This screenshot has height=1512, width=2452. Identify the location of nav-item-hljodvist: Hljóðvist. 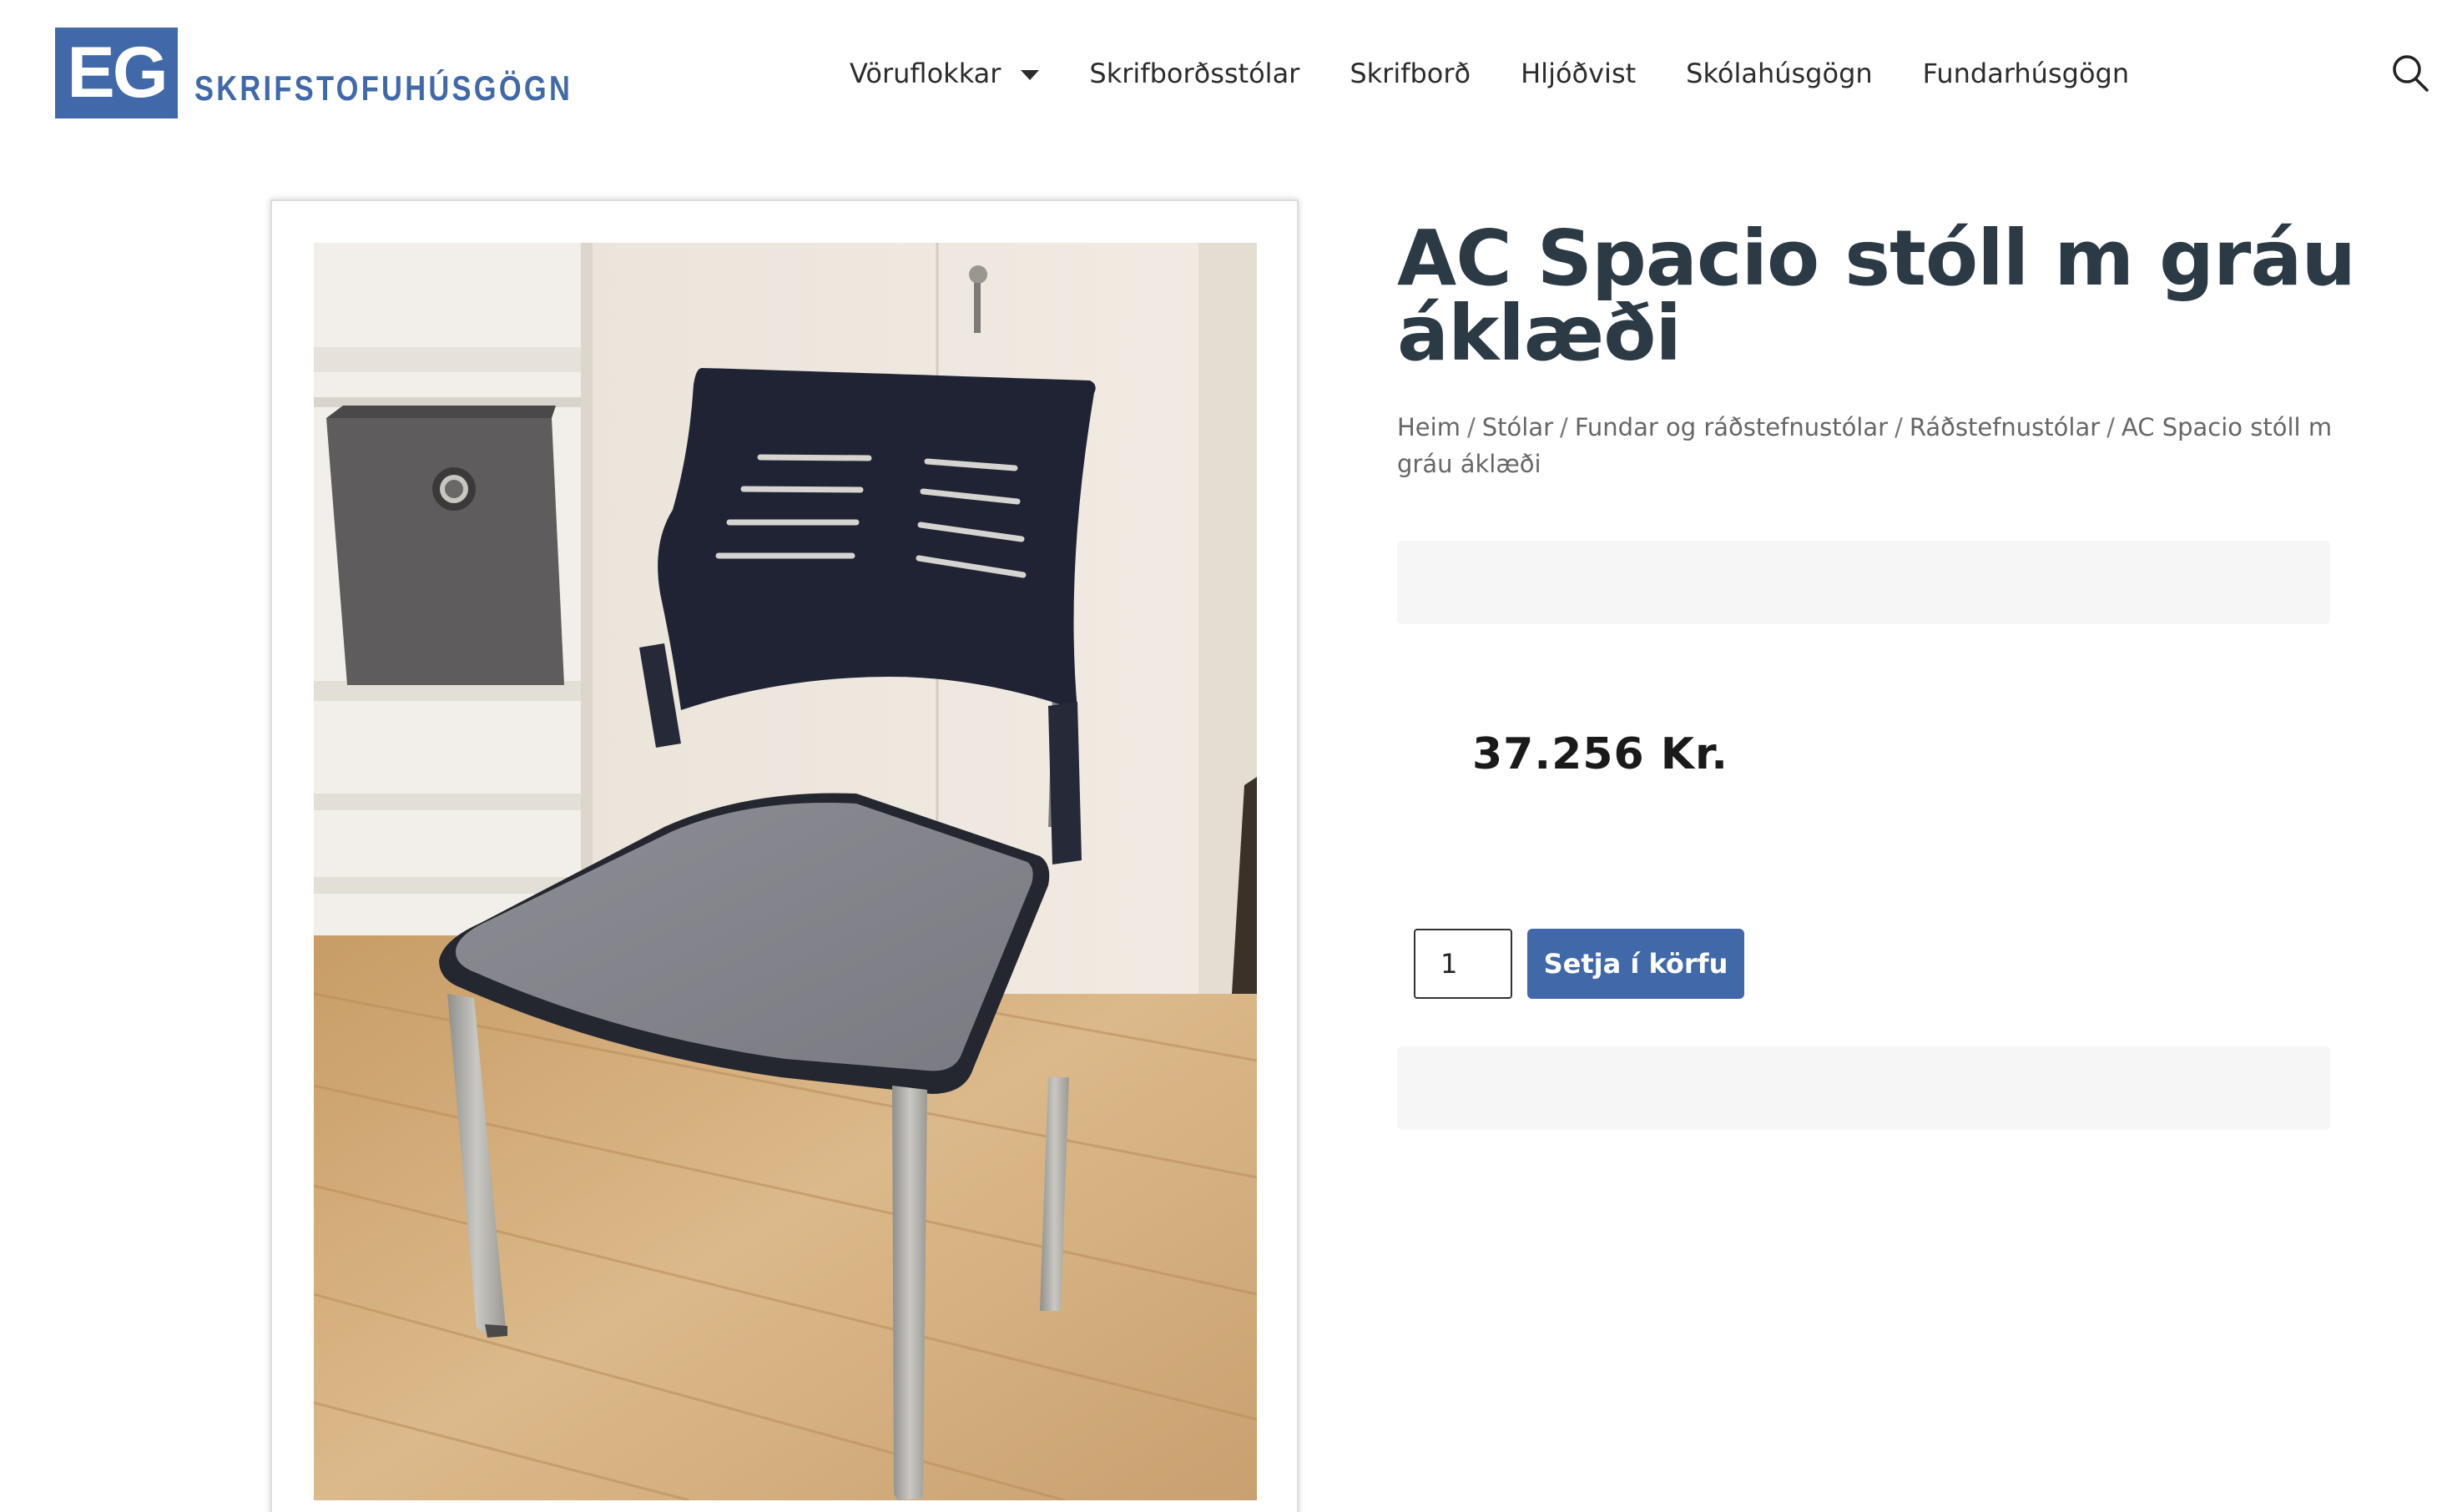
(1578, 73).